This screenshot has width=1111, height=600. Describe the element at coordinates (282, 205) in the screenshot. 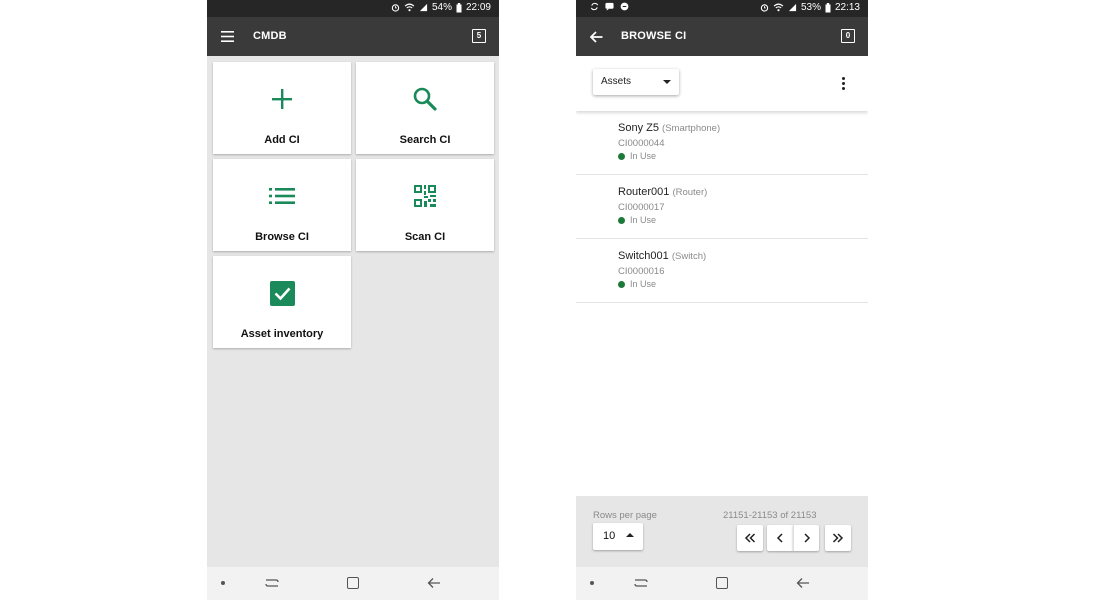

I see `browse-ci-tile: Browse CI` at that location.